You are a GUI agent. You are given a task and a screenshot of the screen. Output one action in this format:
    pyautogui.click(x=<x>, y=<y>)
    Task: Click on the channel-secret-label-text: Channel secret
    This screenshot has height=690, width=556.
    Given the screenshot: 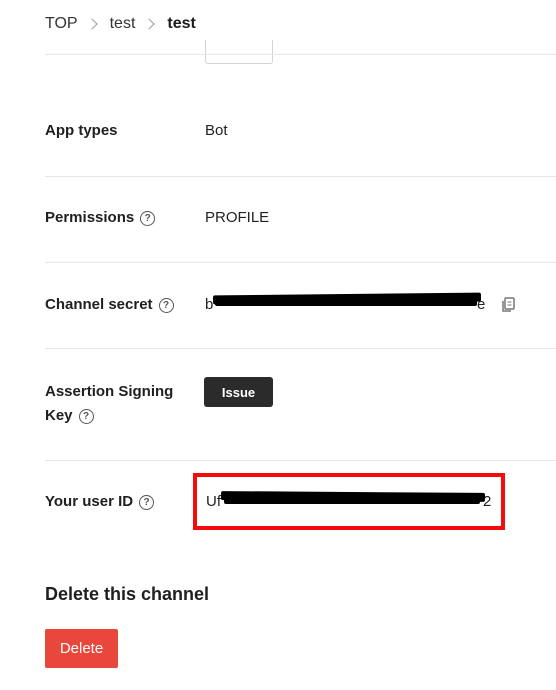 What is the action you would take?
    pyautogui.click(x=99, y=304)
    